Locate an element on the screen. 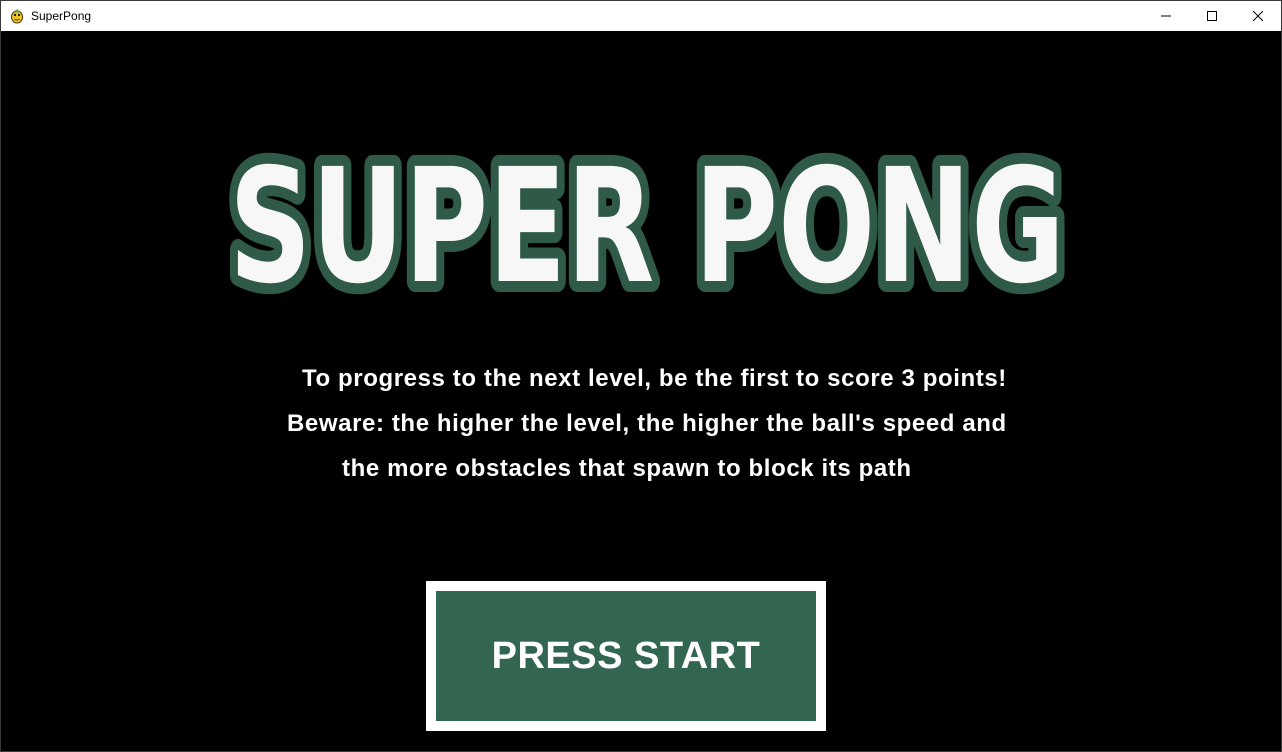 The image size is (1282, 752). press-start-button: PRESS START is located at coordinates (626, 656).